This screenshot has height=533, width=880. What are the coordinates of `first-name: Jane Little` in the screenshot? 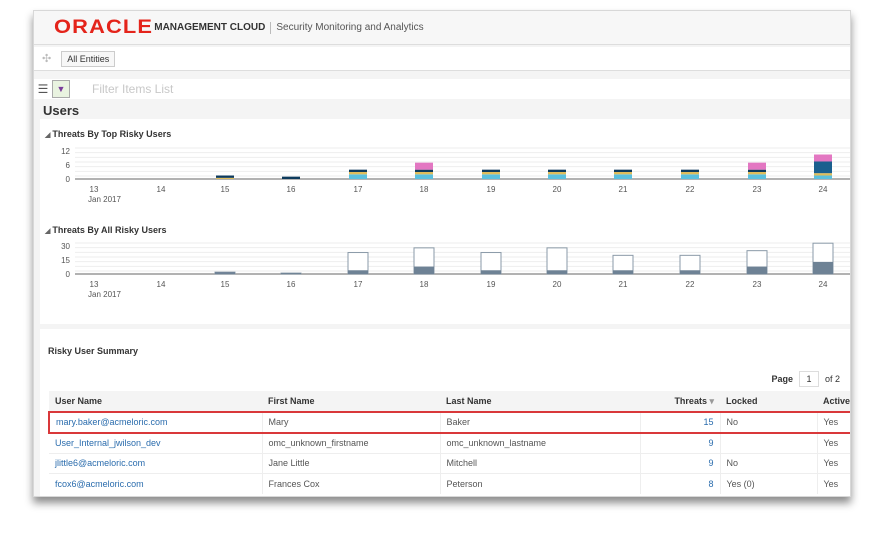 It's located at (351, 463).